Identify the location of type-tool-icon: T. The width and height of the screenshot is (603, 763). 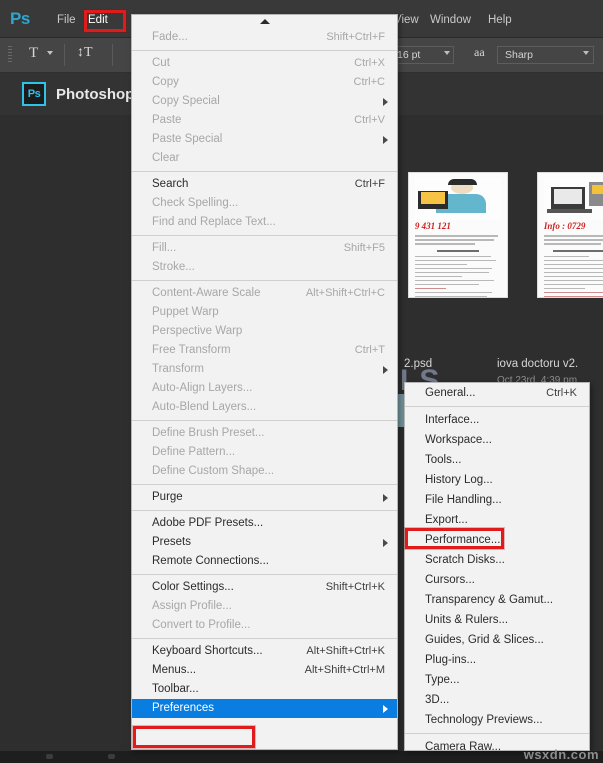
(33, 53).